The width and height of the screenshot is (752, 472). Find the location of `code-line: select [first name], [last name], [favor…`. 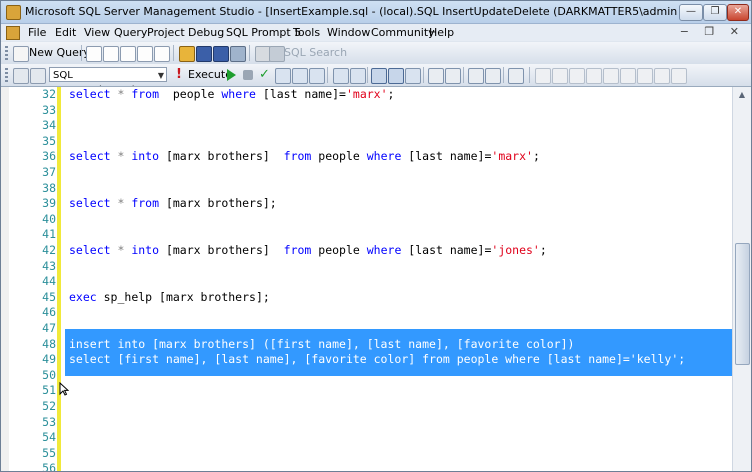

code-line: select [first name], [last name], [favor… is located at coordinates (377, 359).